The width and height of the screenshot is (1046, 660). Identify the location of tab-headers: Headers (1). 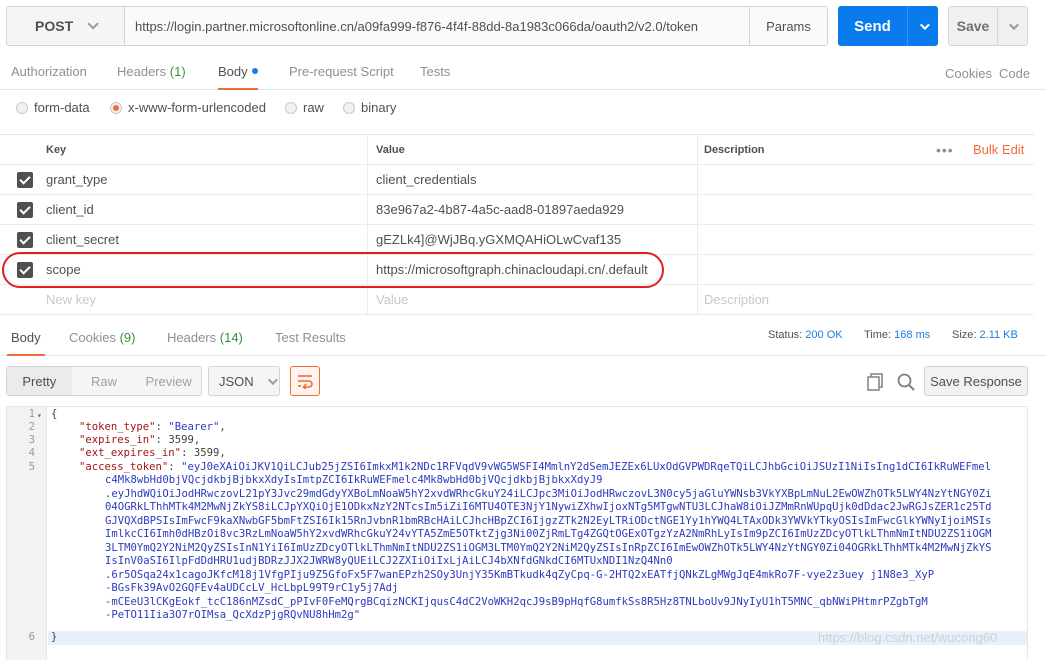
(151, 71).